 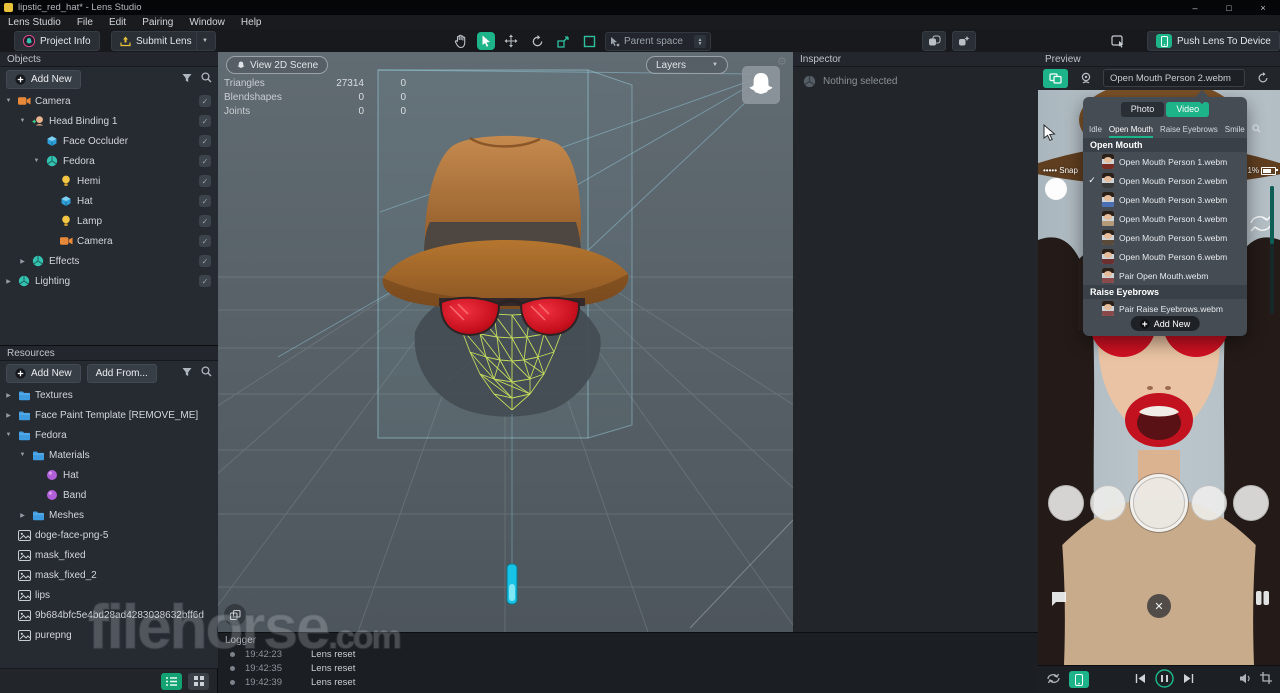 I want to click on submit-lens-button: Submit Lens, so click(x=156, y=41).